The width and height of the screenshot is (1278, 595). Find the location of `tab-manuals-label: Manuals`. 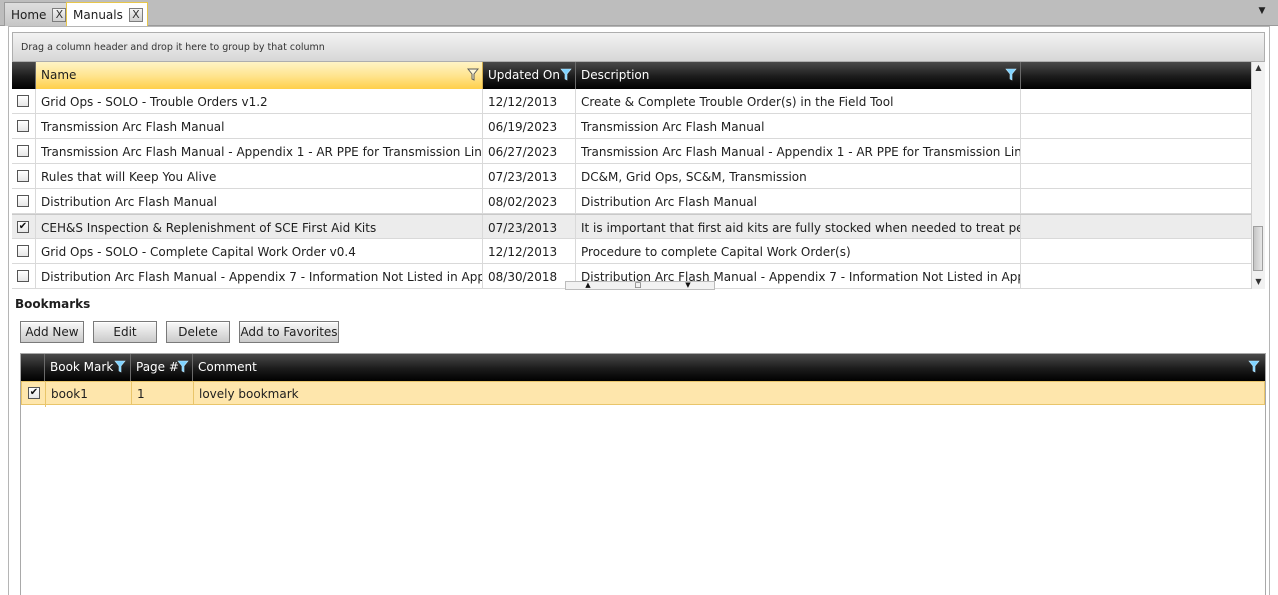

tab-manuals-label: Manuals is located at coordinates (98, 15).